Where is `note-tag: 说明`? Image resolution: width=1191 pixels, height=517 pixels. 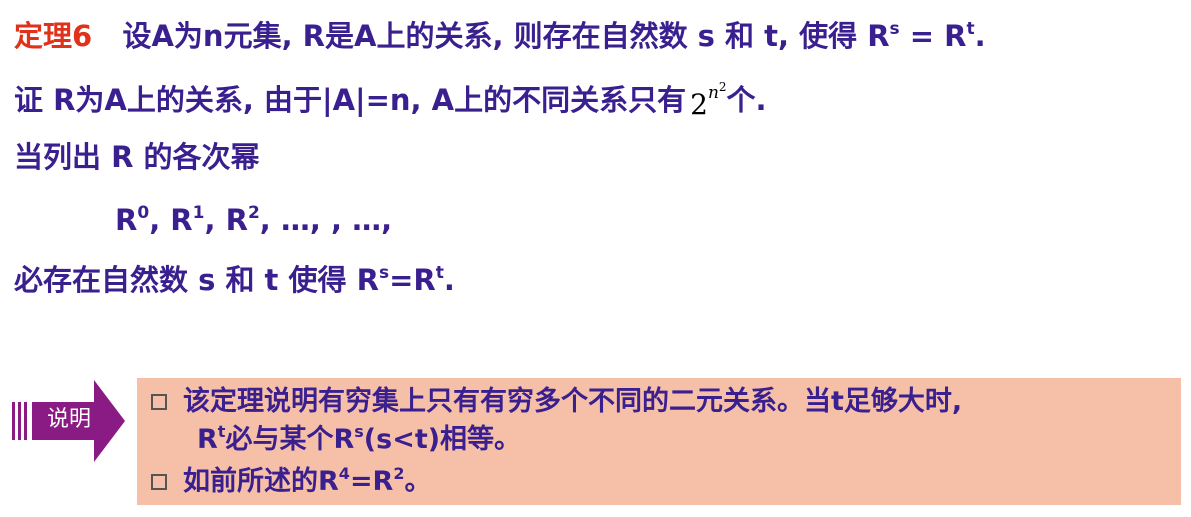
note-tag: 说明 is located at coordinates (69, 421).